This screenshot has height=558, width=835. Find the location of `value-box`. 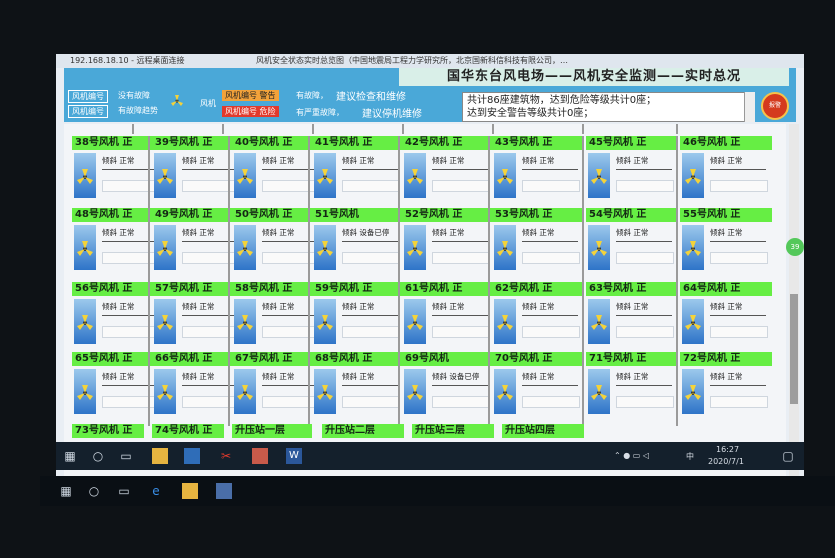

value-box is located at coordinates (551, 258).